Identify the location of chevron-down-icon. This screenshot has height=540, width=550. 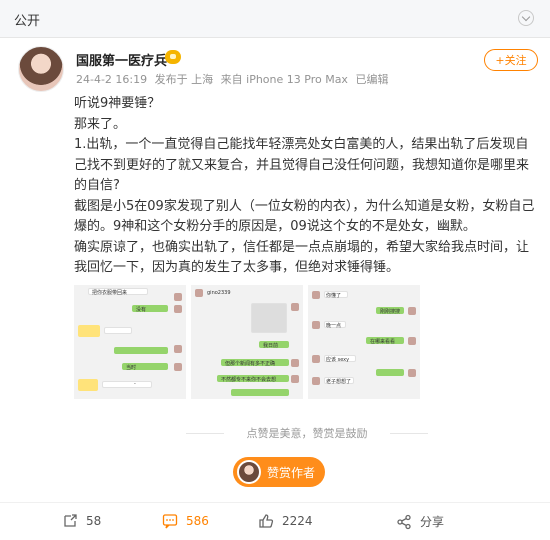
(526, 18).